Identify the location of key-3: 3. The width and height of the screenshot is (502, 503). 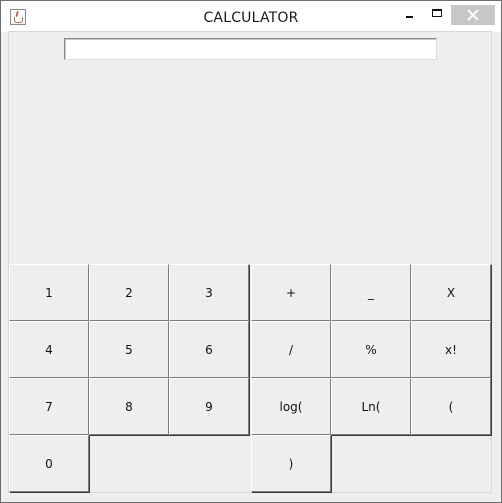
(209, 292).